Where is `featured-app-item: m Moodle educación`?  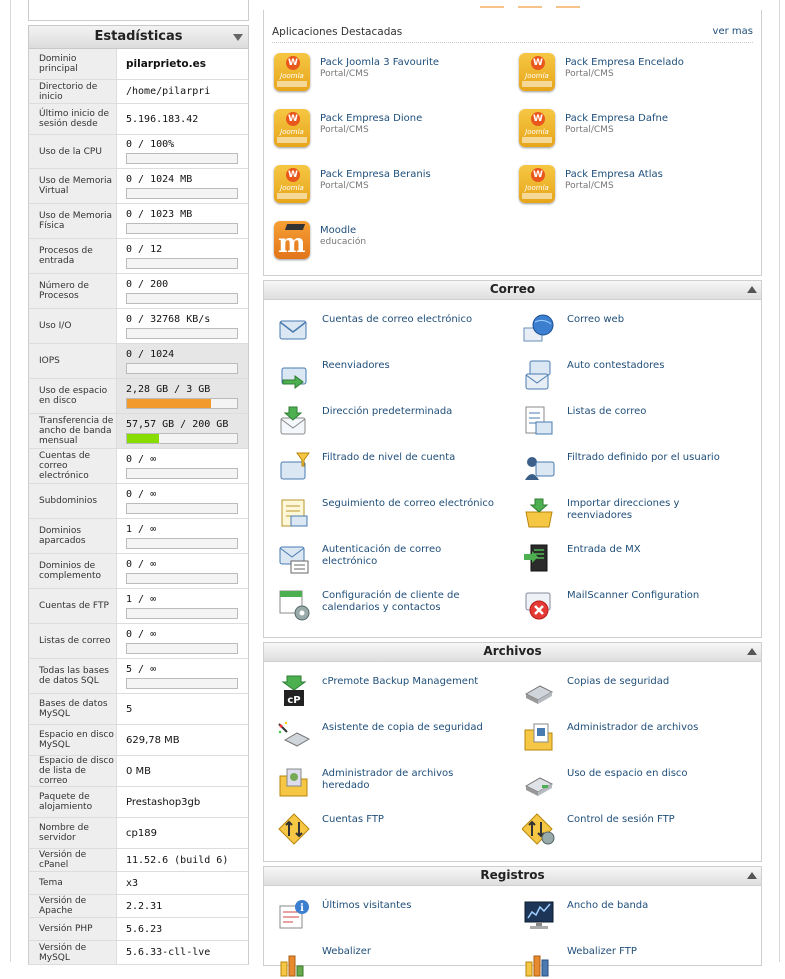
featured-app-item: m Moodle educación is located at coordinates (384, 240).